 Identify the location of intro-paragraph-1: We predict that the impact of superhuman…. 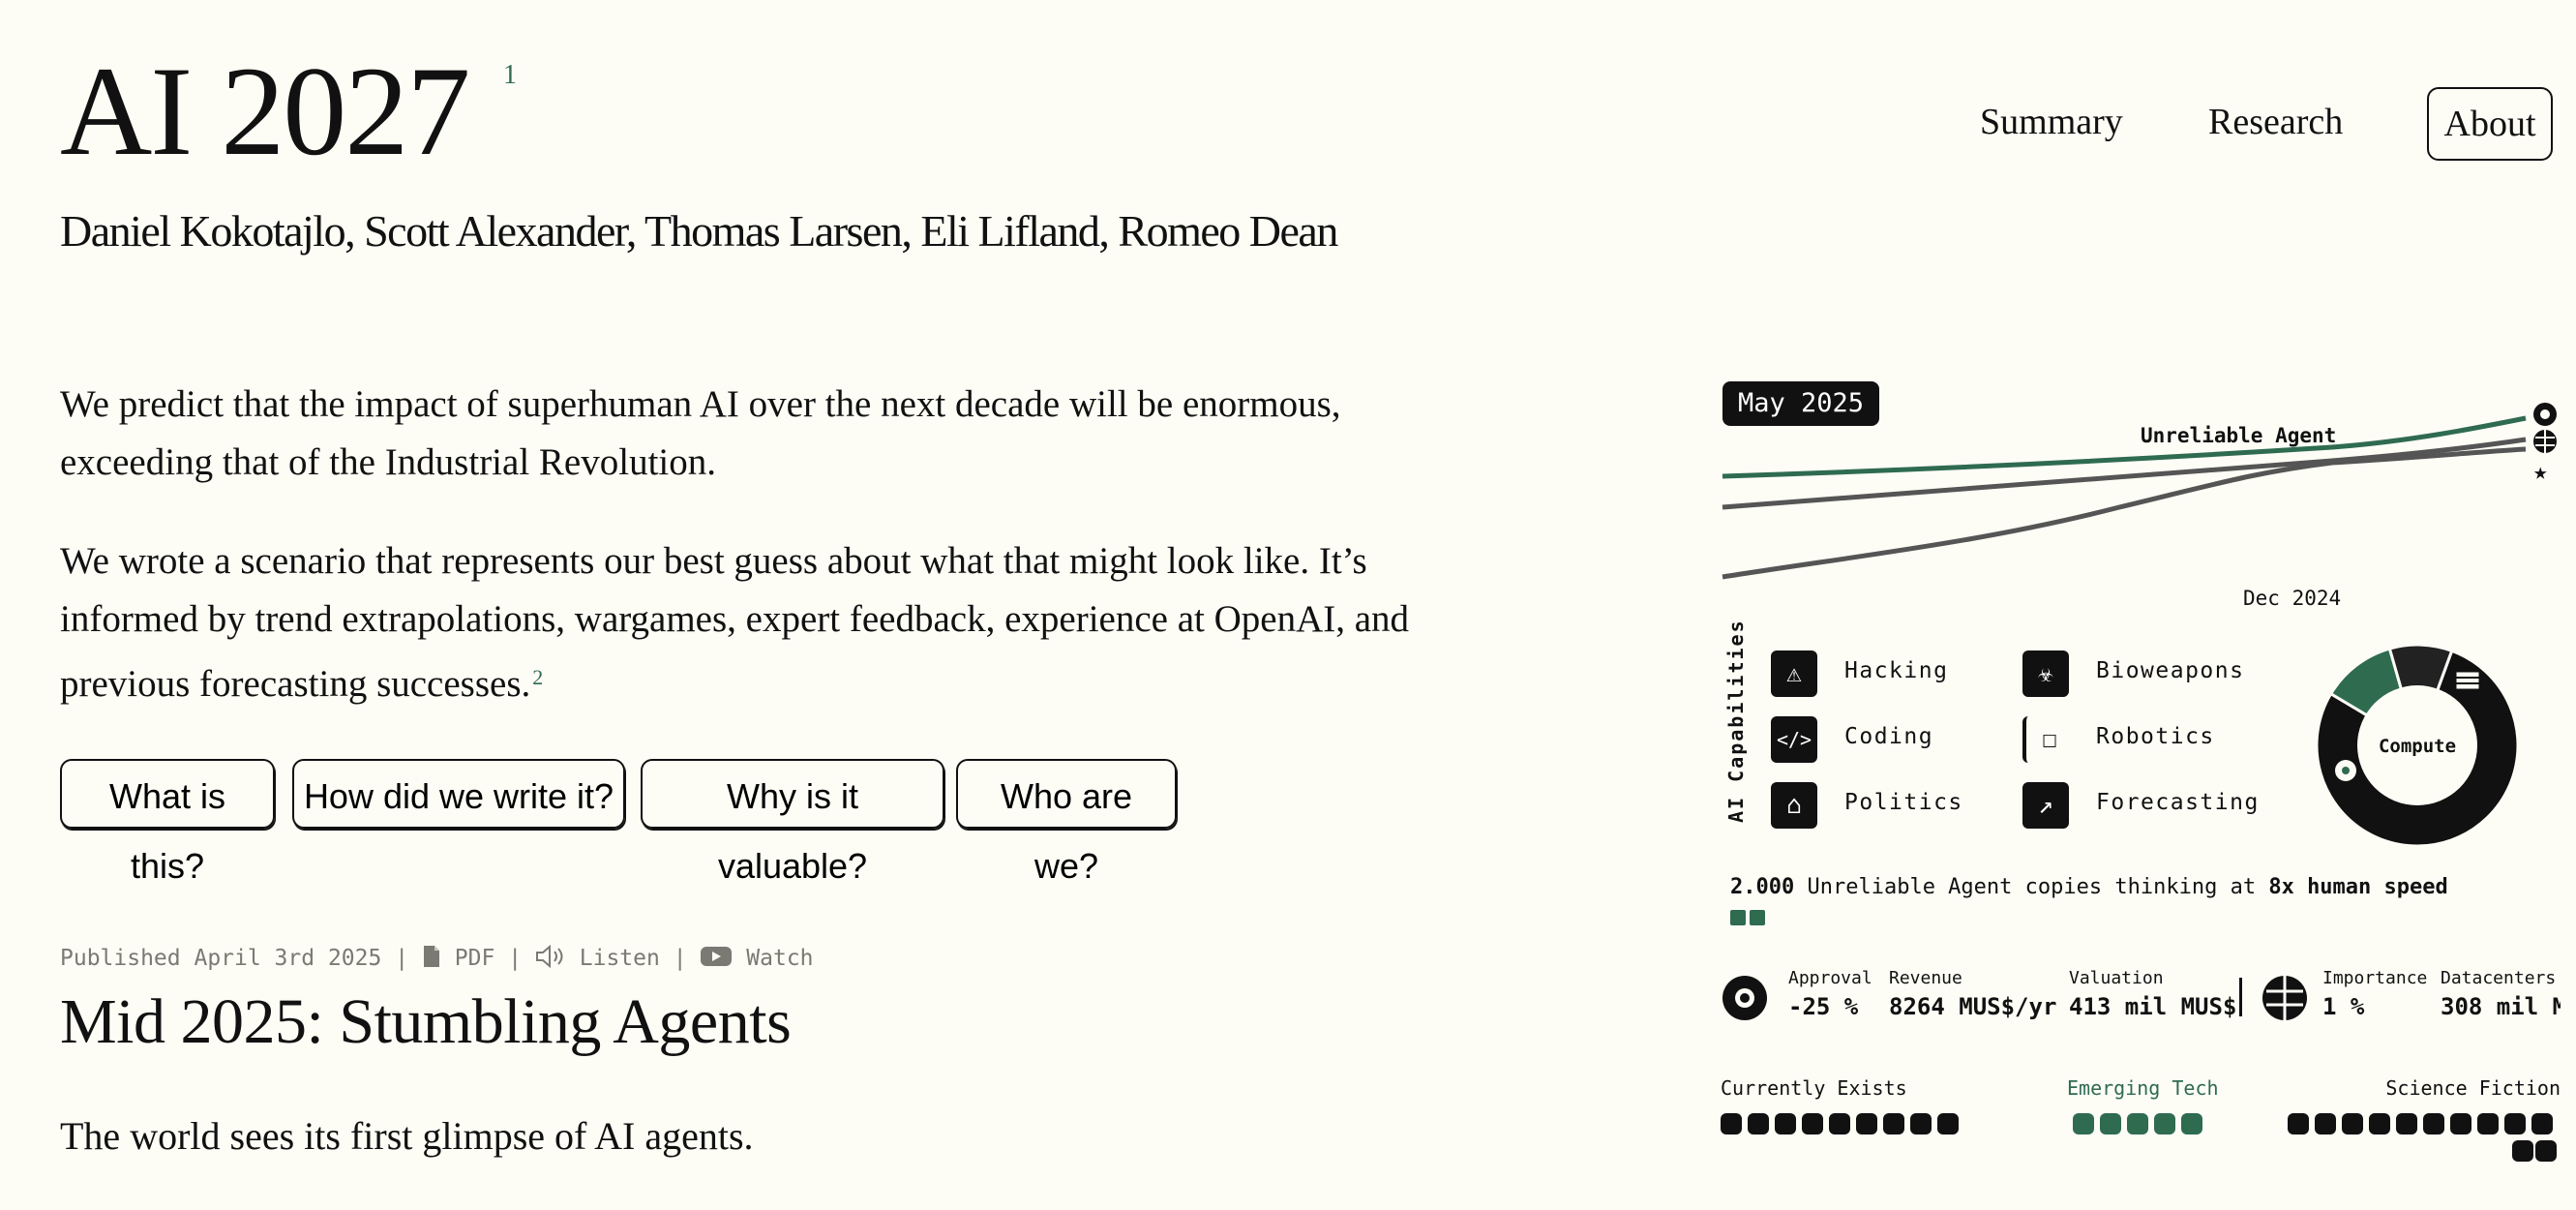
(700, 433).